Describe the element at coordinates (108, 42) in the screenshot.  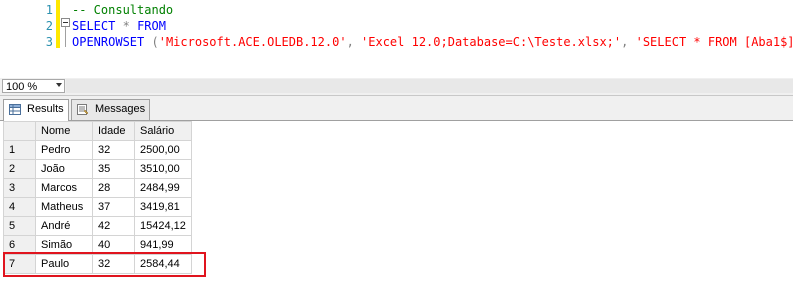
I see `code-token: OPENROWSET` at that location.